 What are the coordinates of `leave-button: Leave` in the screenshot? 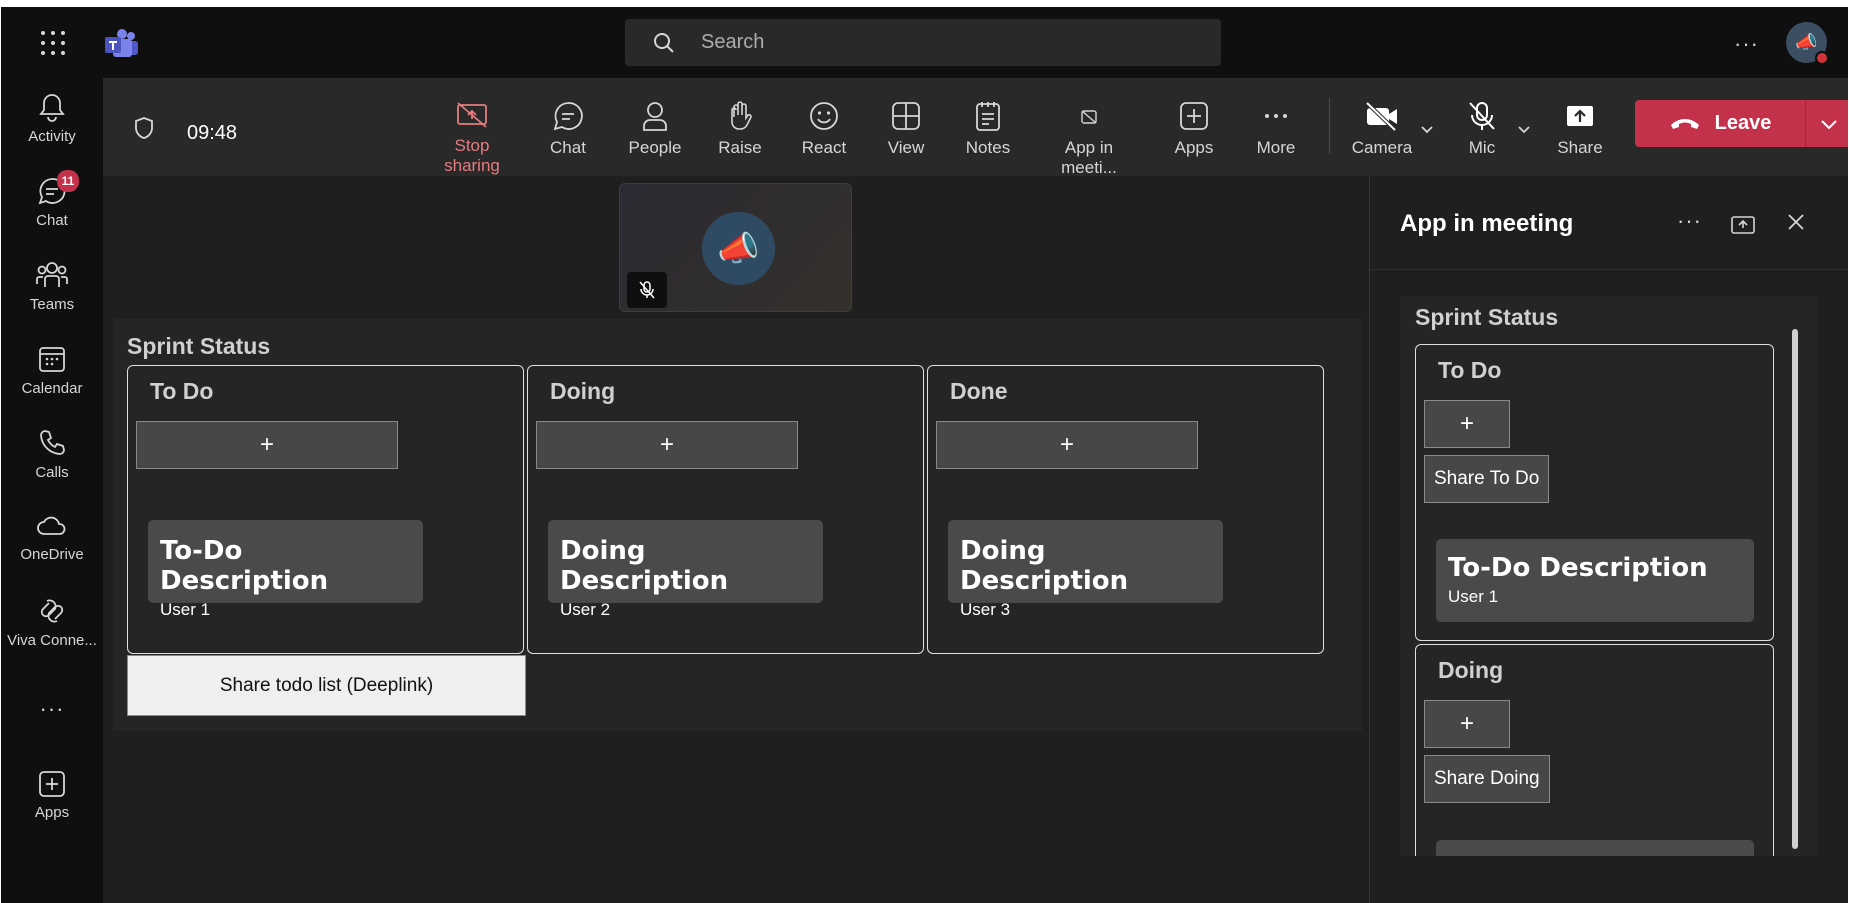 It's located at (1741, 123).